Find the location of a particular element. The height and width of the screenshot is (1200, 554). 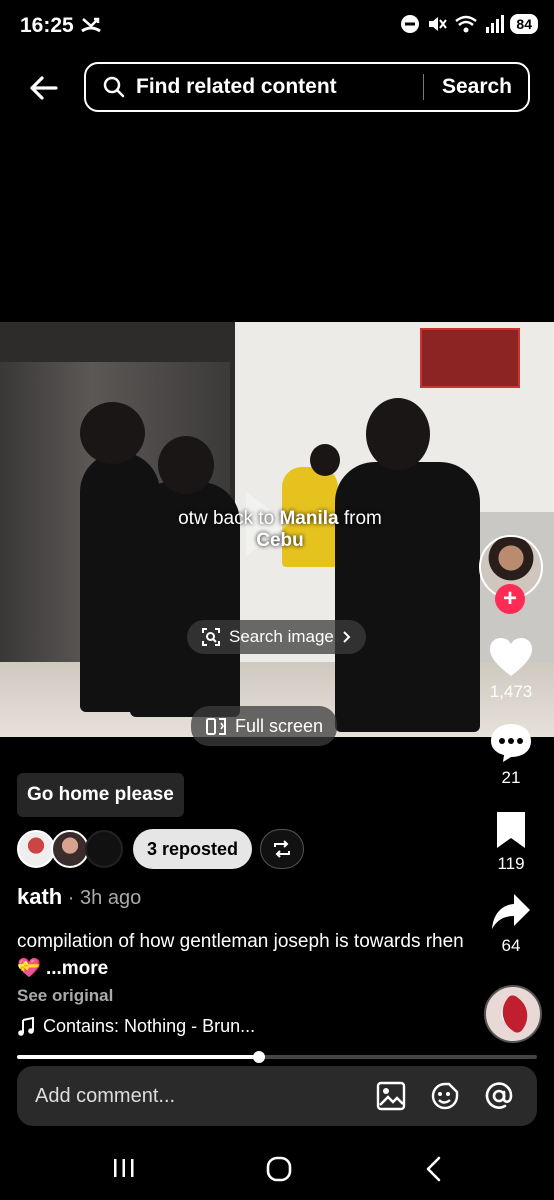

video-scene-person is located at coordinates (407, 597).